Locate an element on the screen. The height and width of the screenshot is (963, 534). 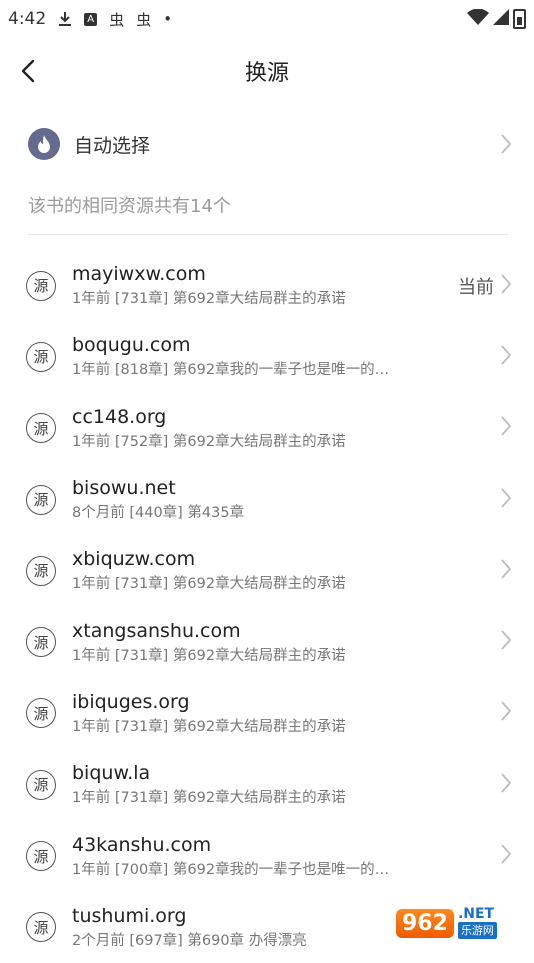
current-source-badge: 当前 is located at coordinates (476, 287).